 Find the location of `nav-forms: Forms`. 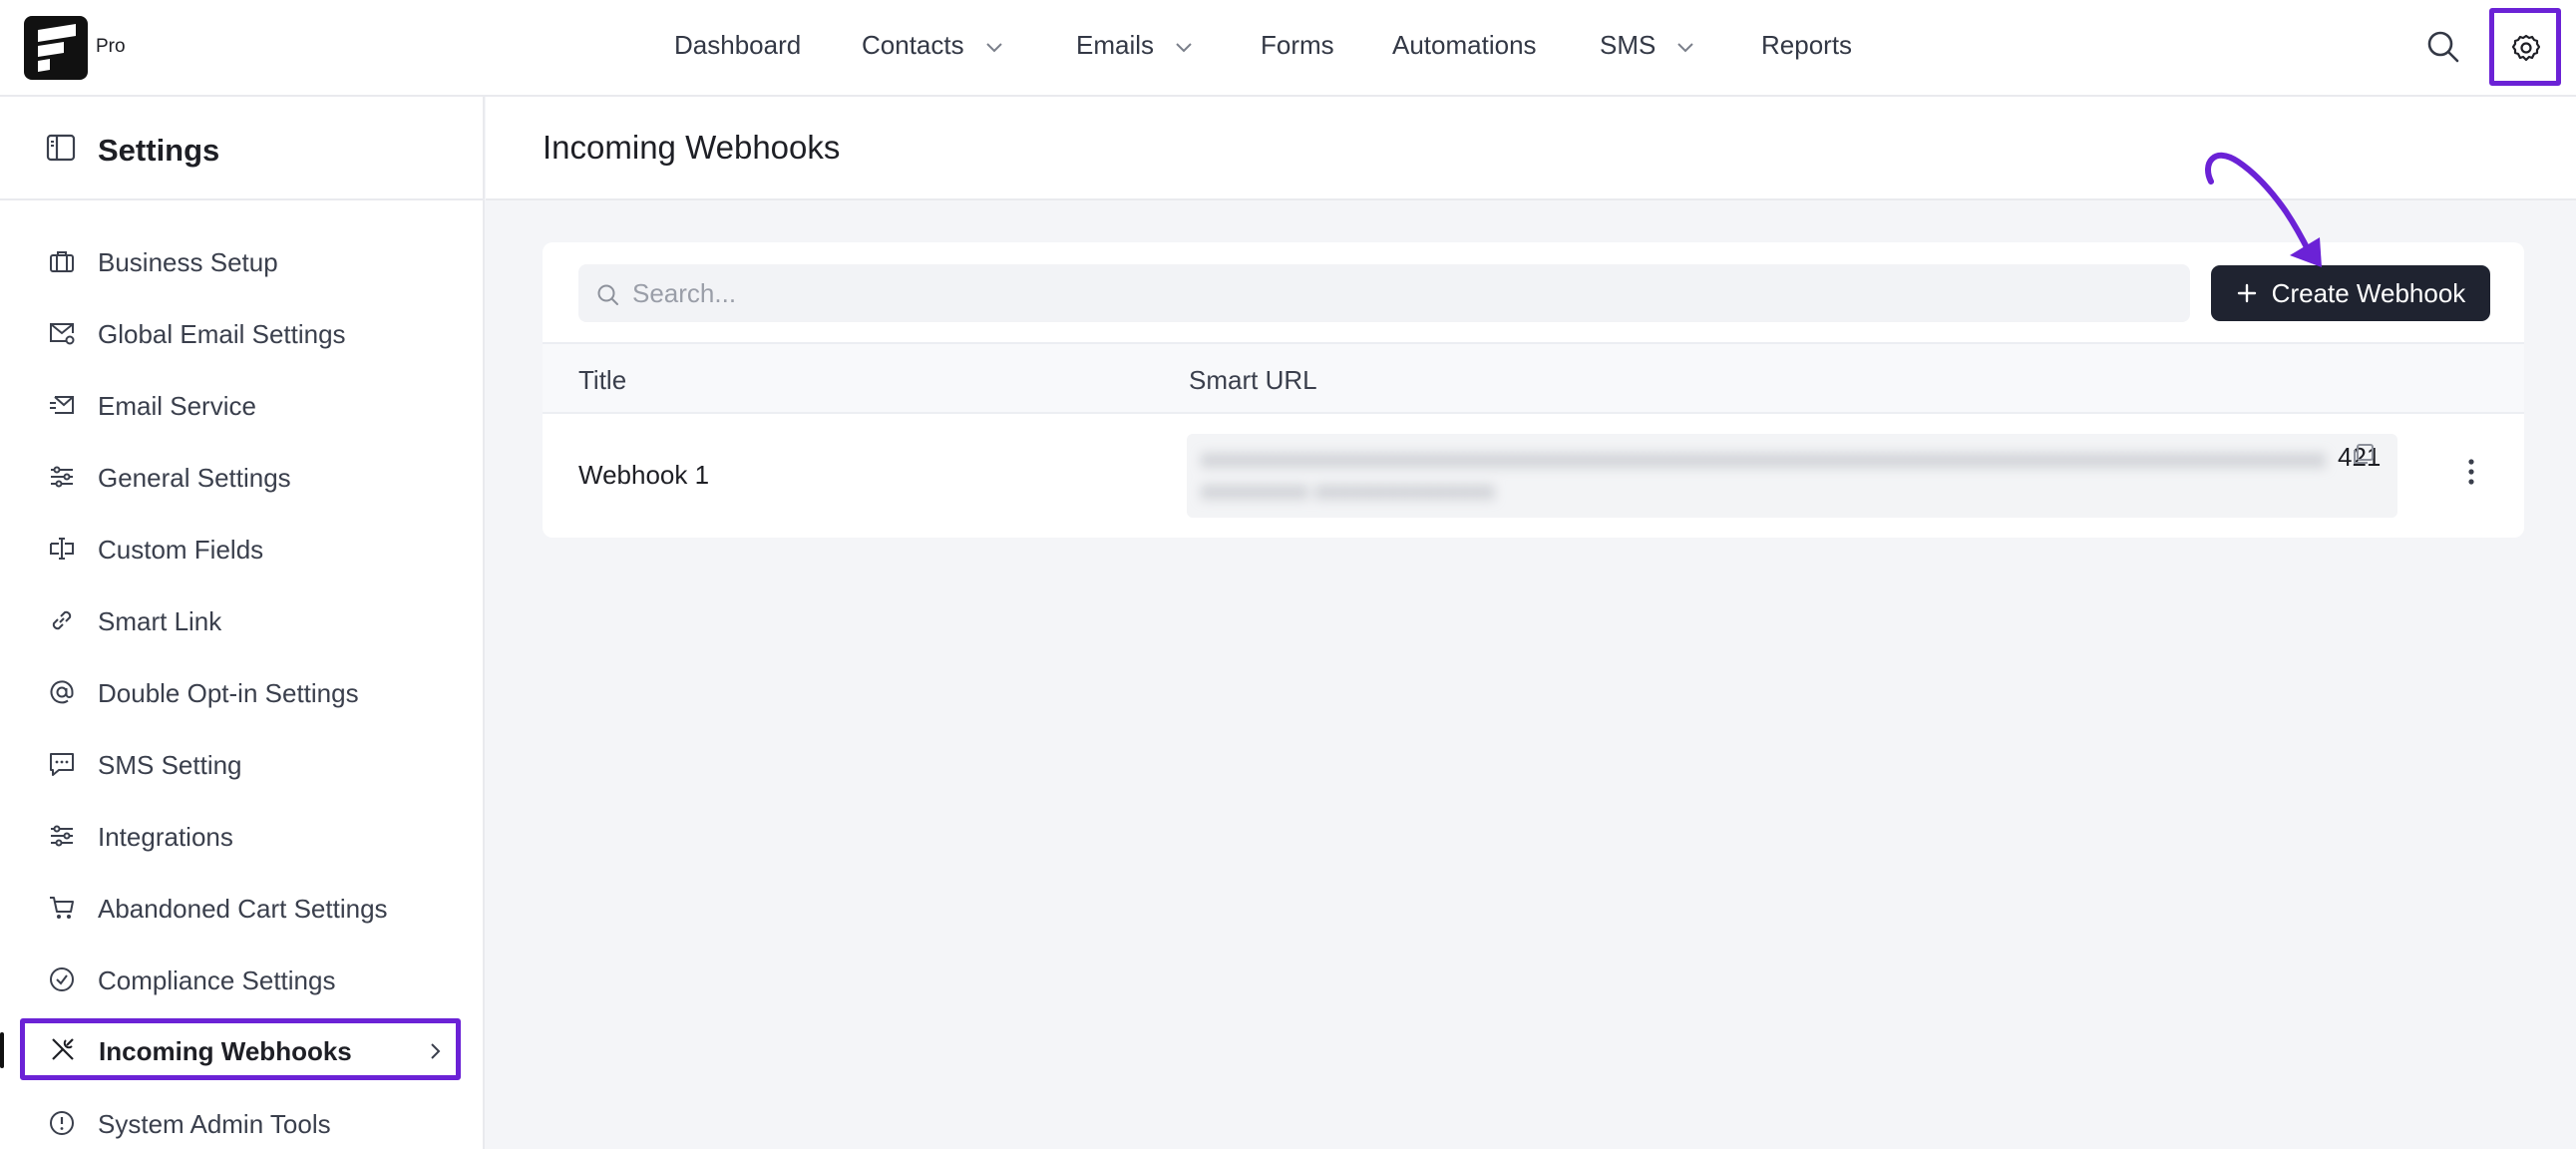

nav-forms: Forms is located at coordinates (1298, 45).